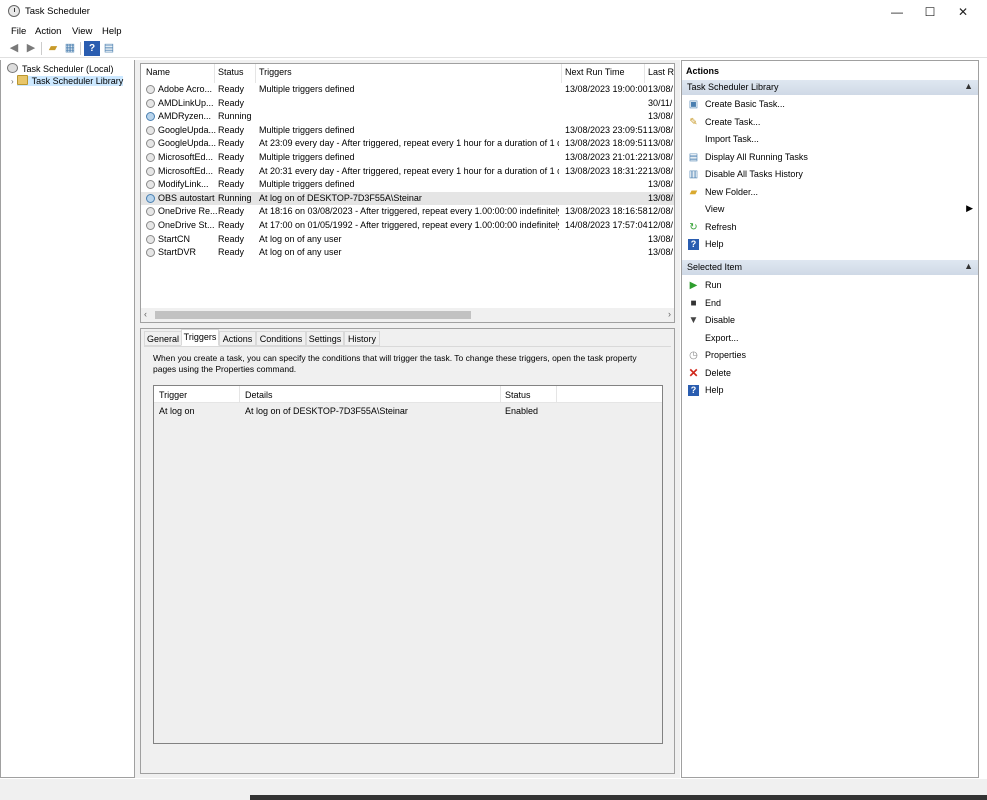 The height and width of the screenshot is (800, 987). I want to click on menu-help: Help, so click(112, 31).